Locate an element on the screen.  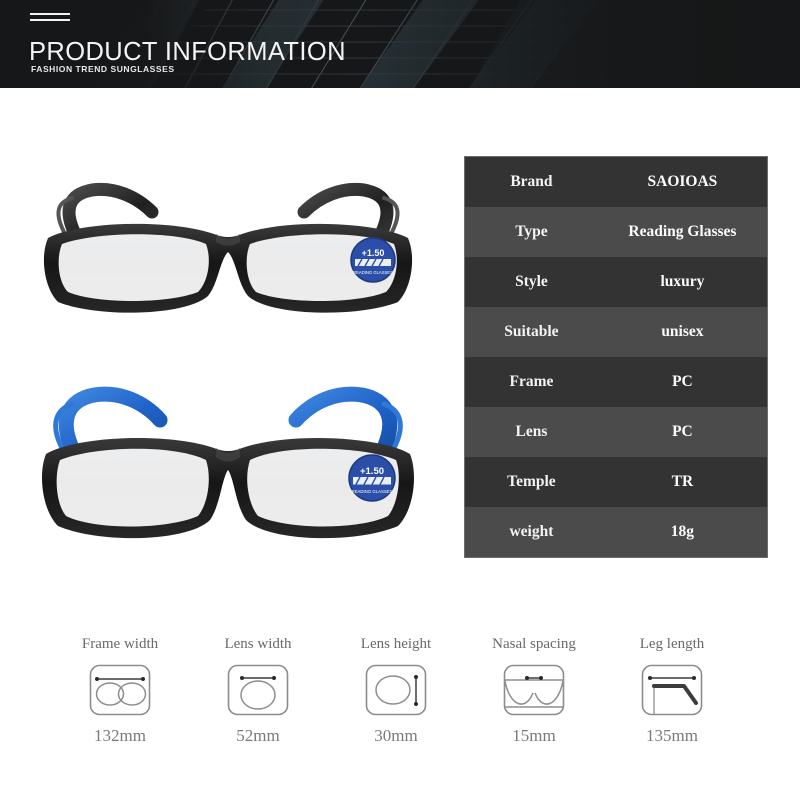
spec-value: Reading Glasses is located at coordinates (682, 231).